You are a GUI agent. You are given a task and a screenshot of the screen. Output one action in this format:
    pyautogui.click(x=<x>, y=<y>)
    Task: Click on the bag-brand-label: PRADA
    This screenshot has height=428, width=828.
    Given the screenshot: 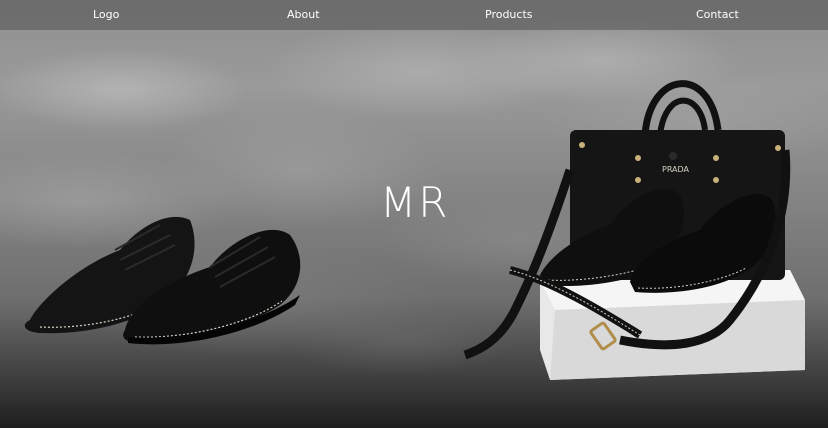 What is the action you would take?
    pyautogui.click(x=676, y=169)
    